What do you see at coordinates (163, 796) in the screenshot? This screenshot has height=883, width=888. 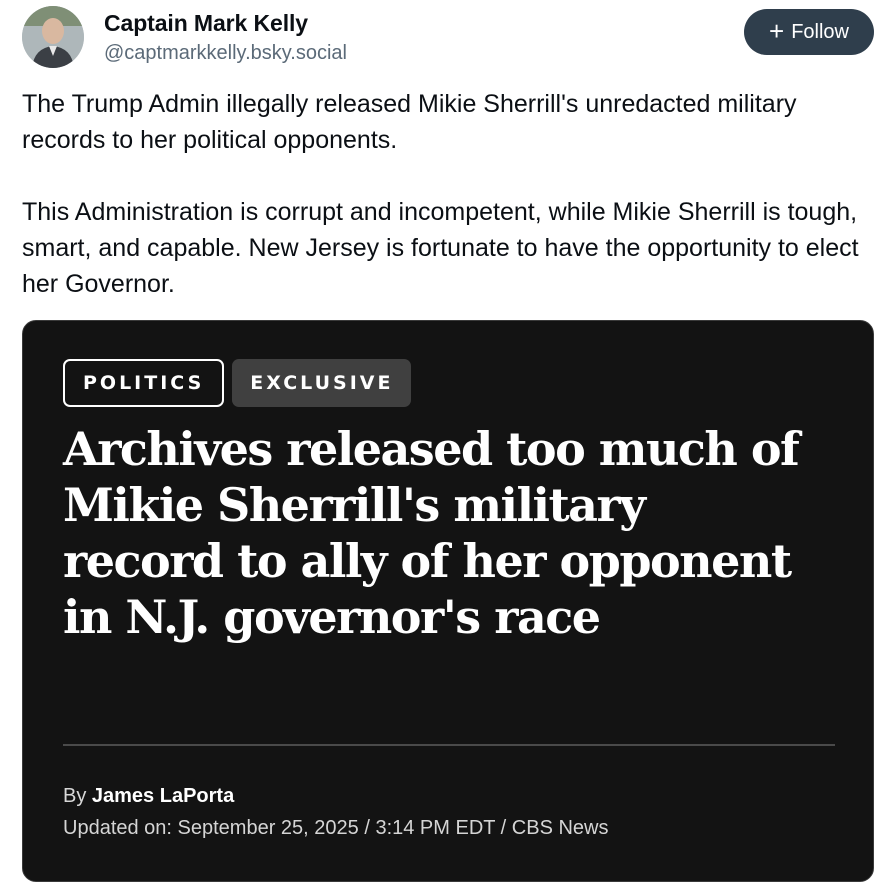 I see `byline-author: James LaPorta` at bounding box center [163, 796].